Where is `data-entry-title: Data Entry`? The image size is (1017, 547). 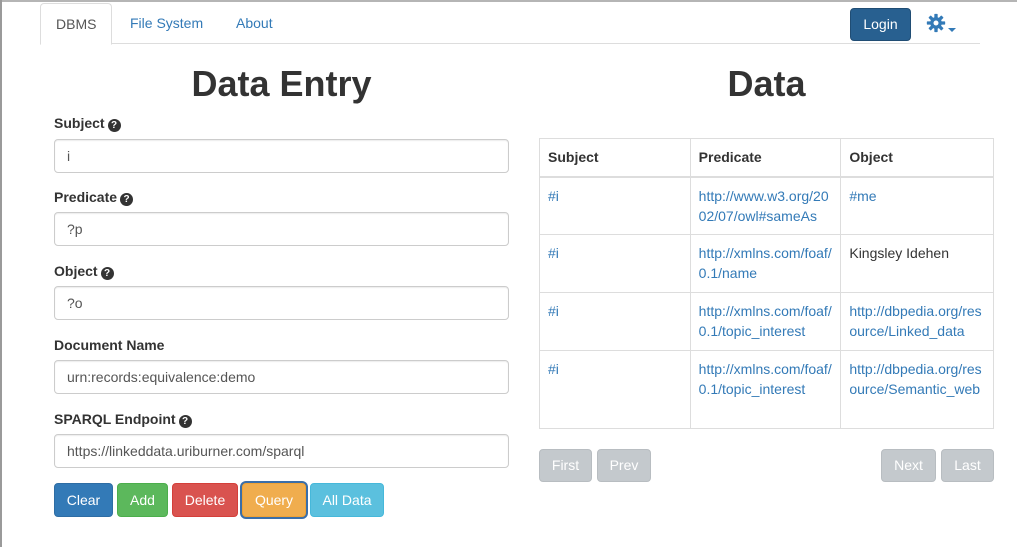
data-entry-title: Data Entry is located at coordinates (281, 83).